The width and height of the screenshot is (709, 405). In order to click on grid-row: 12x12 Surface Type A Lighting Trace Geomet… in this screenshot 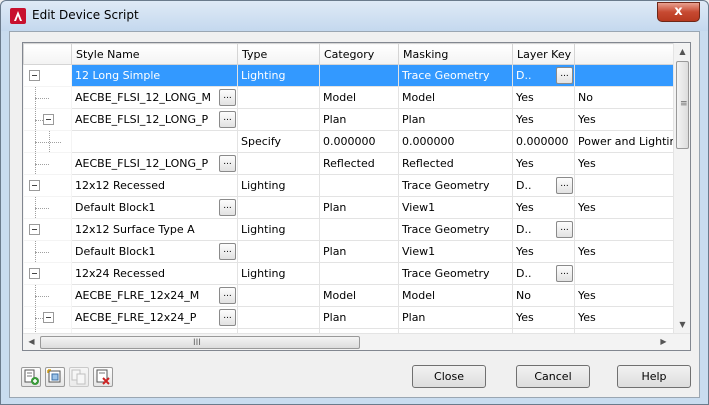, I will do `click(354, 229)`.